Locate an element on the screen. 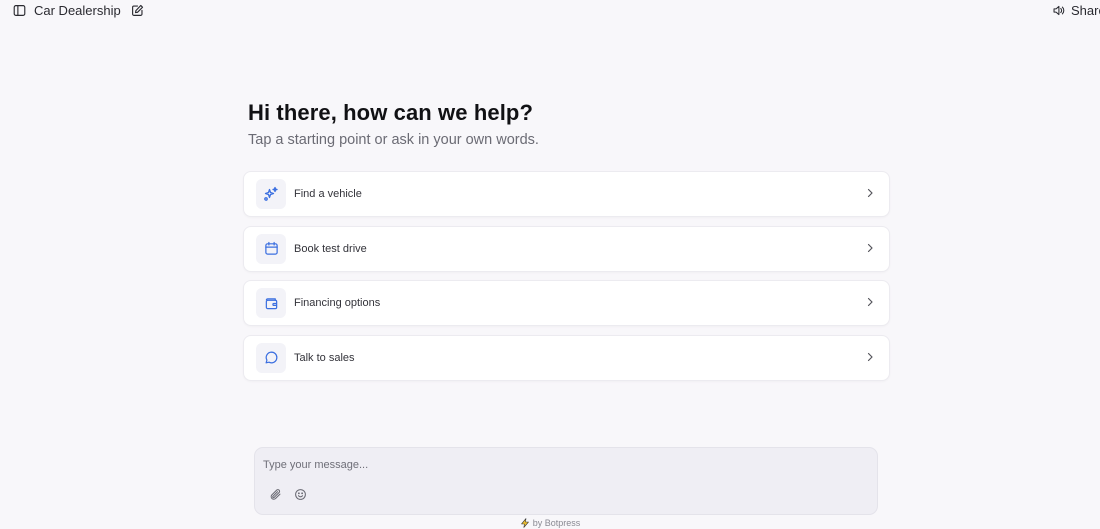 The image size is (1100, 529). option-financing: Financing options is located at coordinates (566, 303).